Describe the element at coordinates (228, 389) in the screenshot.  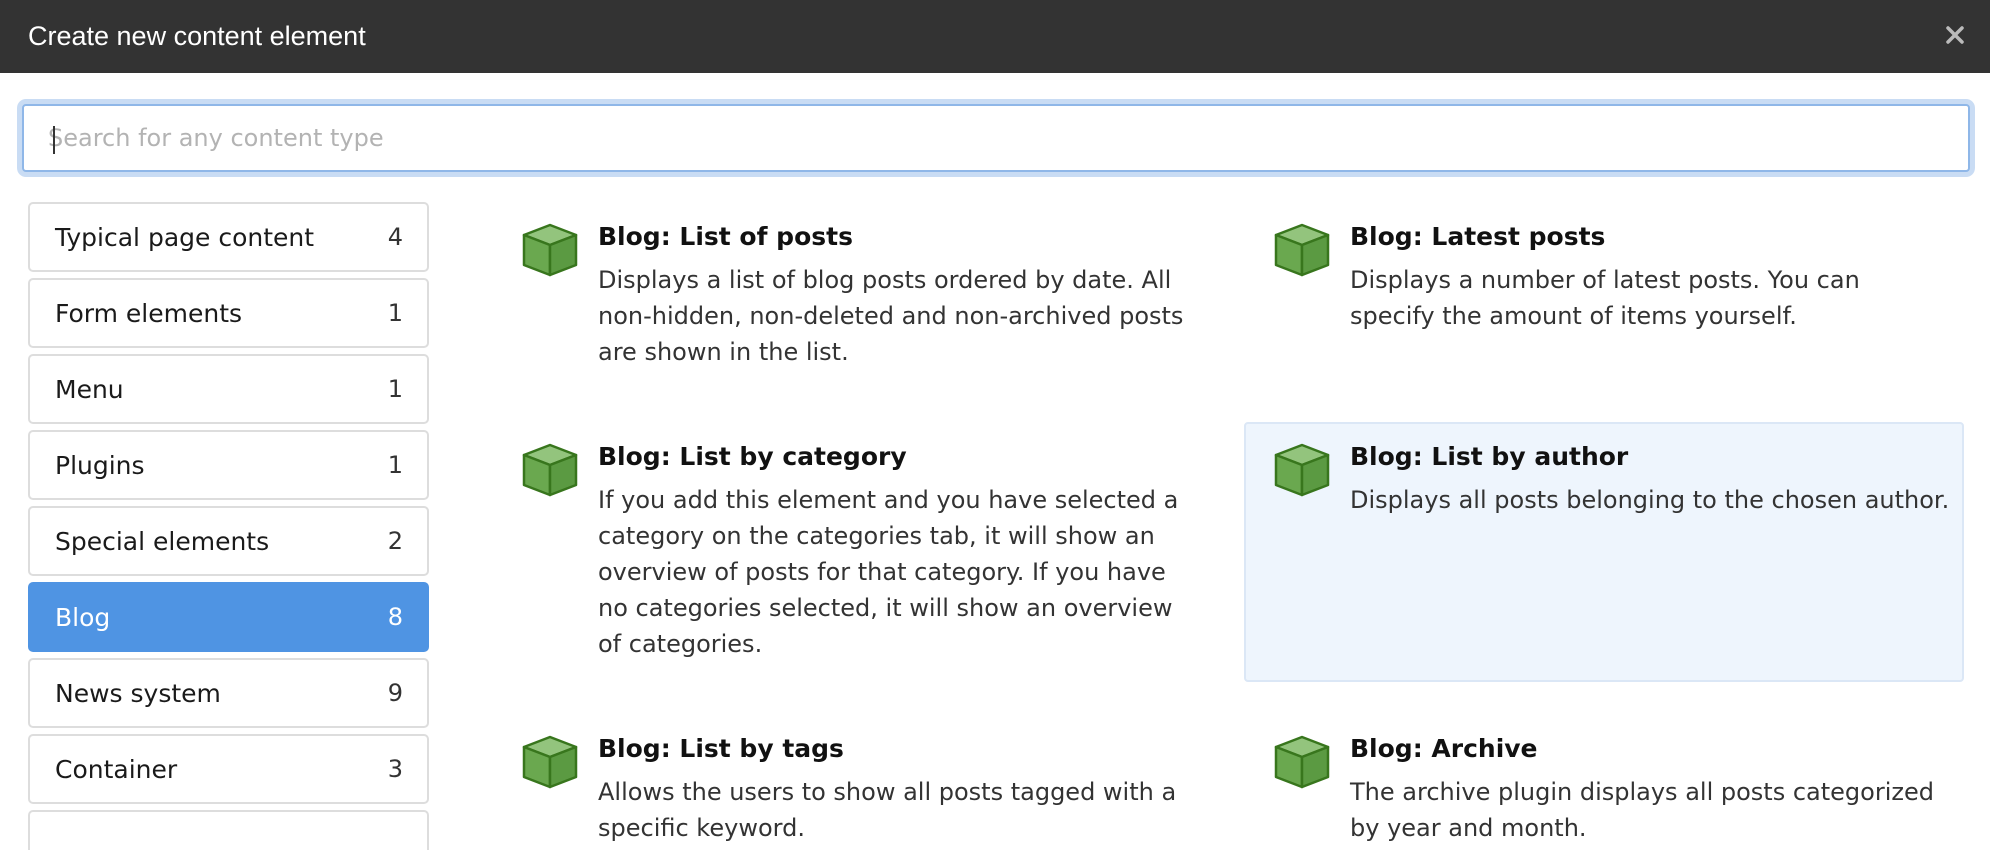
I see `category-menu: Menu 1` at that location.